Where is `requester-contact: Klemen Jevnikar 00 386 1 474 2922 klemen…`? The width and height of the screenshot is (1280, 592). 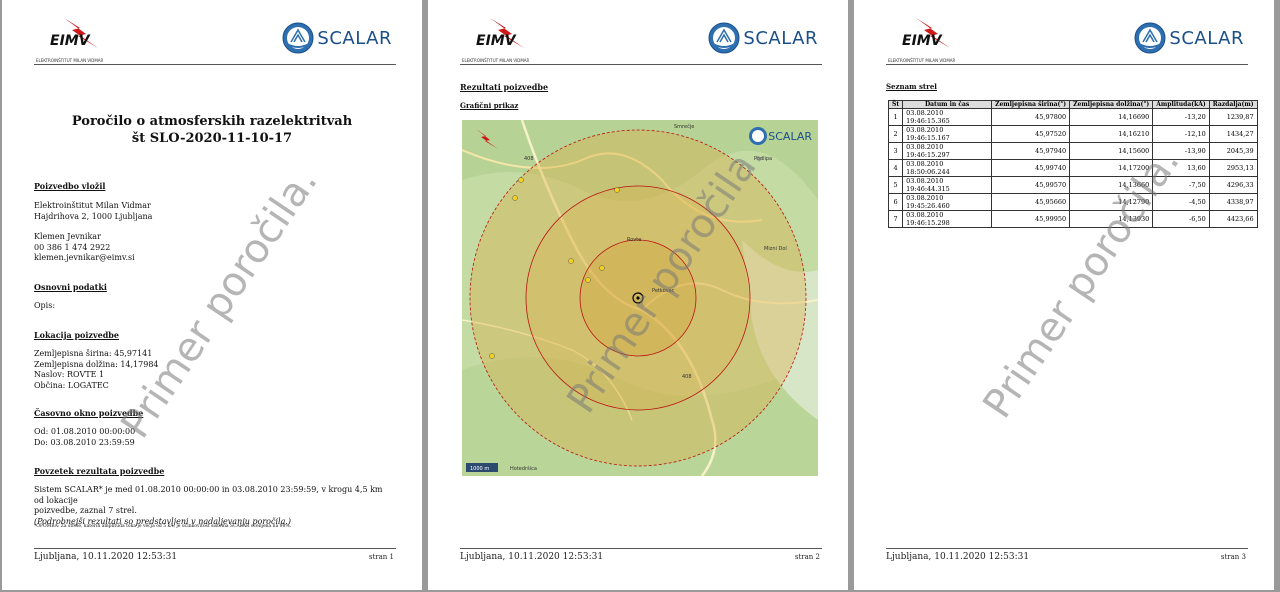 requester-contact: Klemen Jevnikar 00 386 1 474 2922 klemen… is located at coordinates (84, 248).